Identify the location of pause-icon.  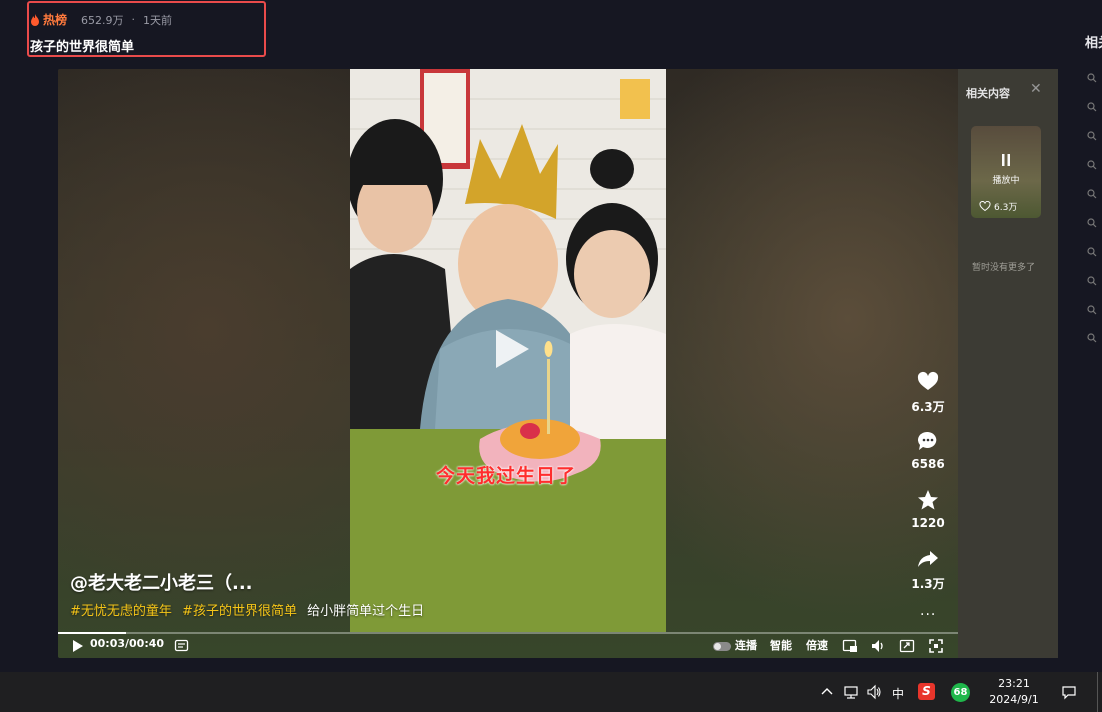
(1006, 160).